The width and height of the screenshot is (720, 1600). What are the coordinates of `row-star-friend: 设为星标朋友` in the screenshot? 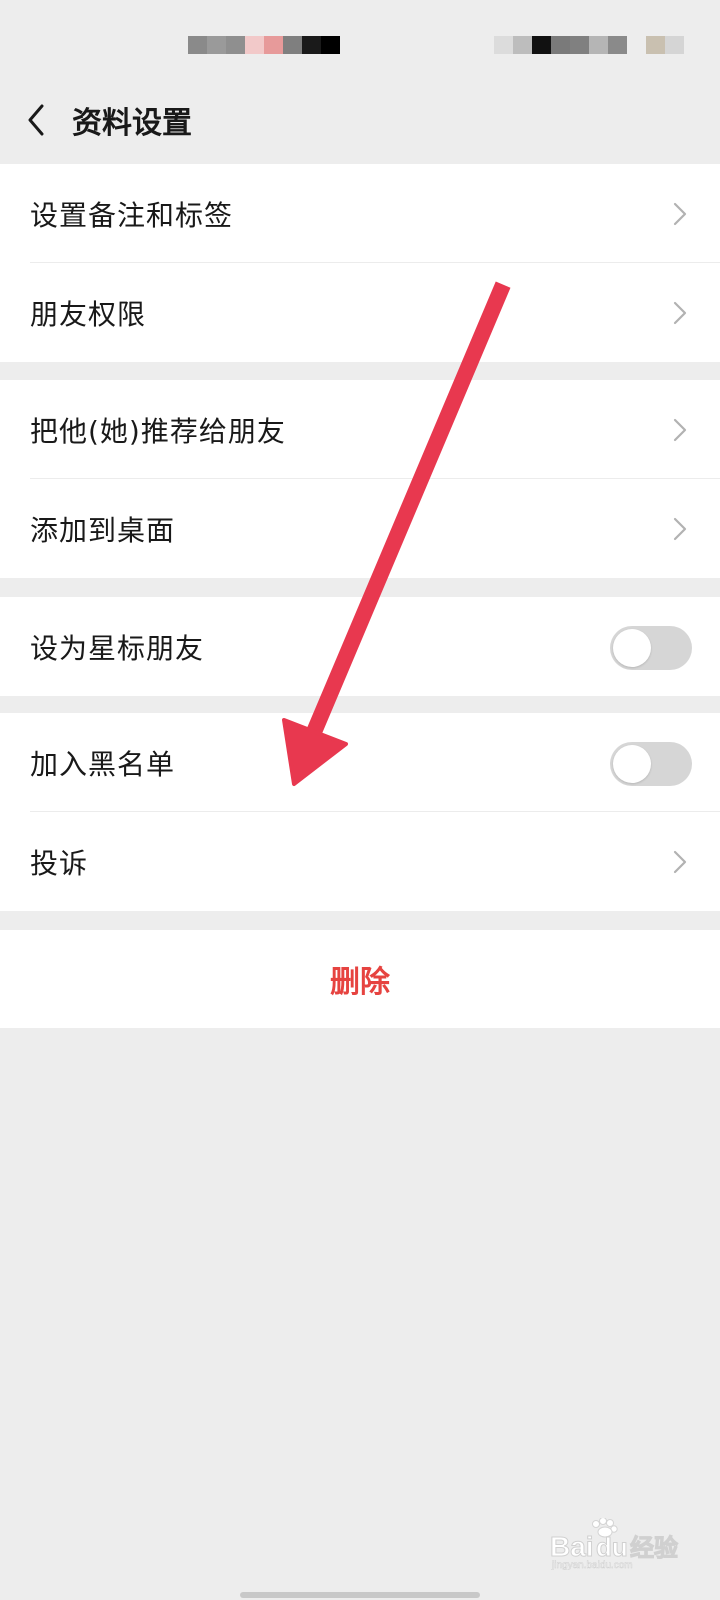 It's located at (360, 646).